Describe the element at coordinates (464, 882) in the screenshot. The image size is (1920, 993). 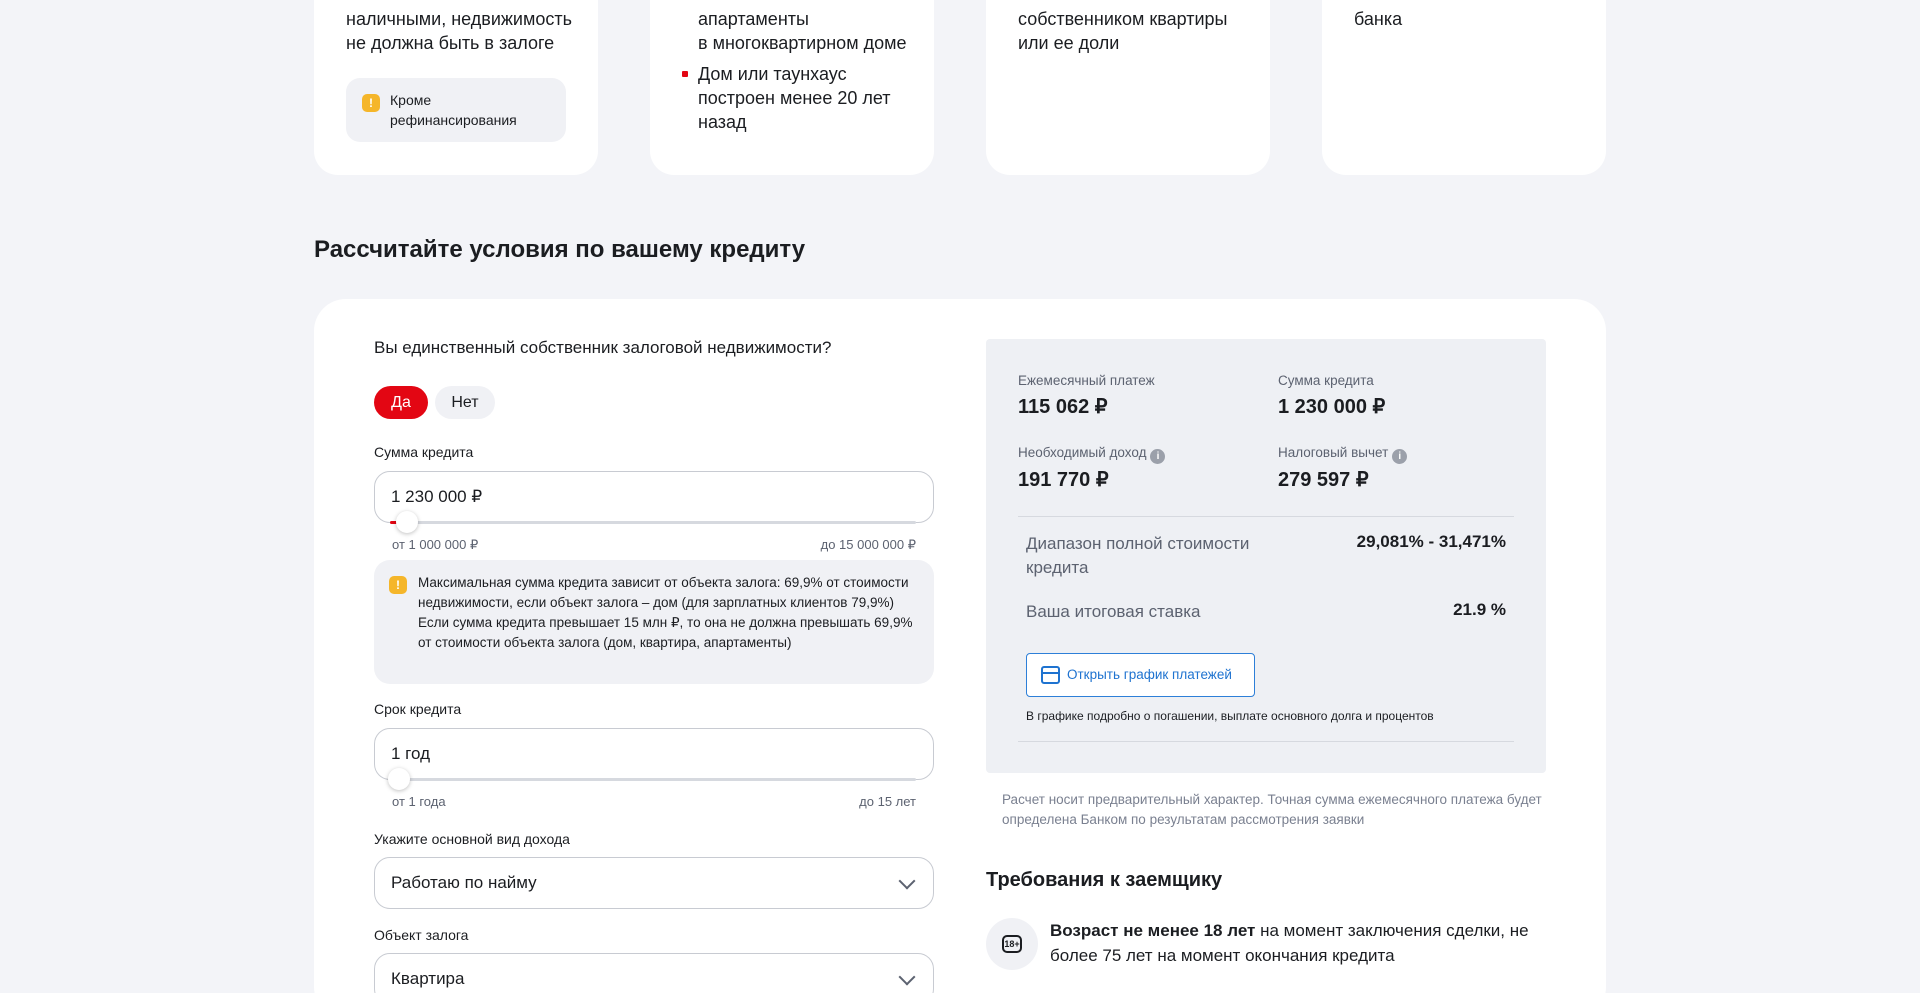
I see `income-select-value: Работаю по найму` at that location.